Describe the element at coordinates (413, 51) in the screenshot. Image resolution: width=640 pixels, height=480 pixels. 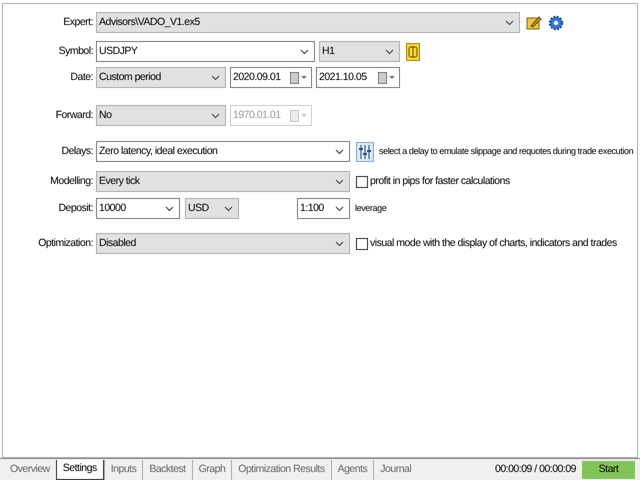
I see `coin-icon` at that location.